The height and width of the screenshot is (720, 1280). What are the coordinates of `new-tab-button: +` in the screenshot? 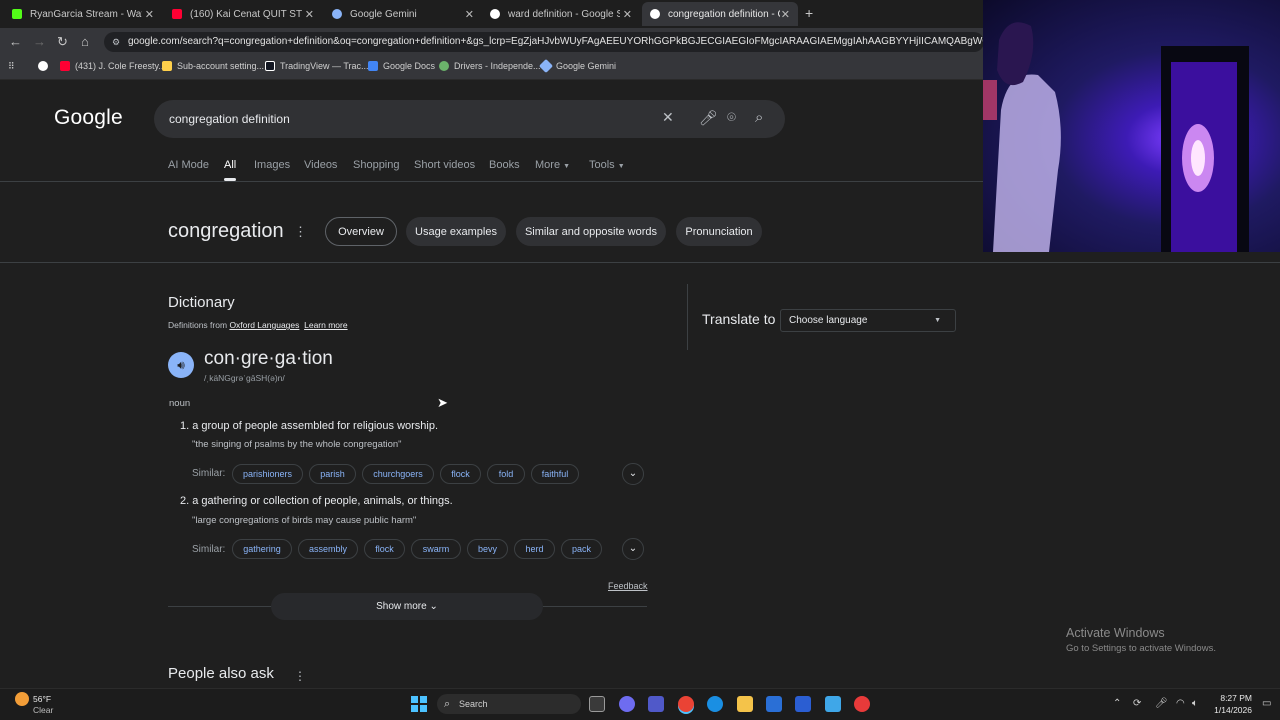 It's located at (809, 13).